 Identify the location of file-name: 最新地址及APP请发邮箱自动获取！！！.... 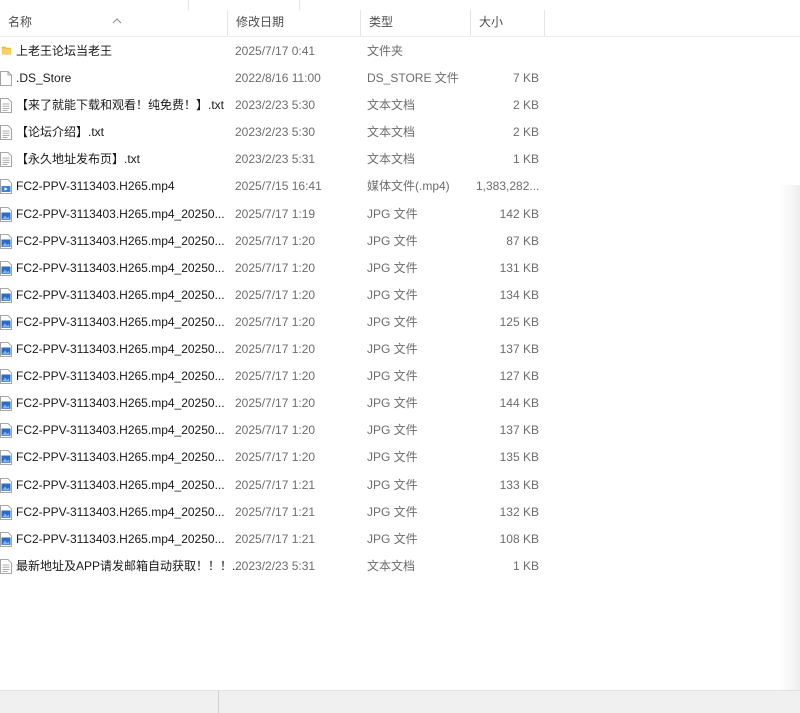
(129, 565).